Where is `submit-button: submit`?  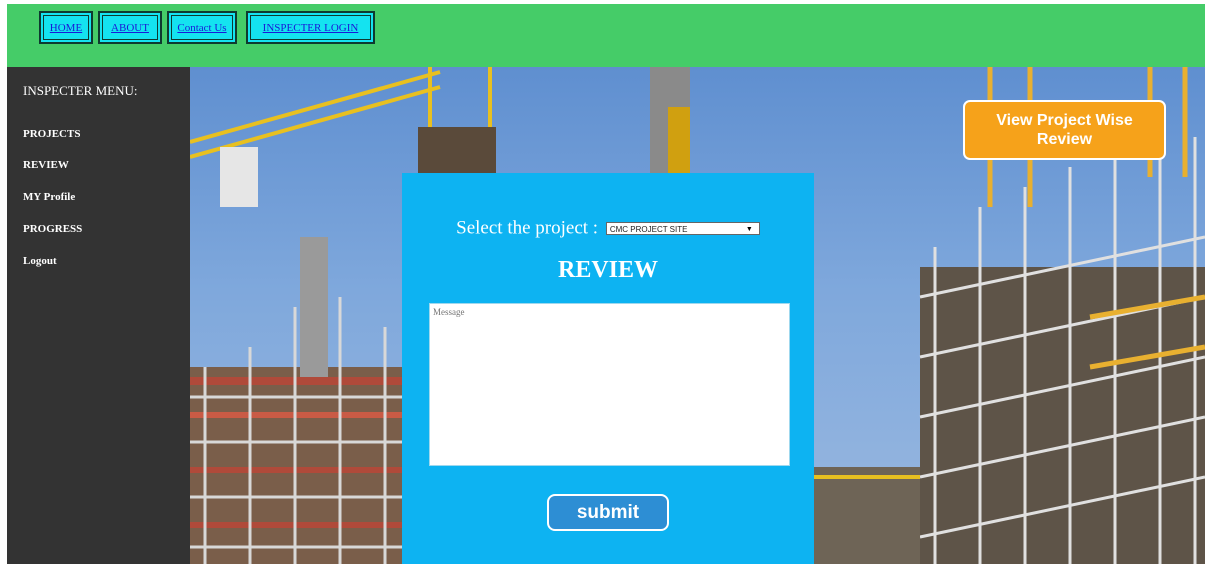
submit-button: submit is located at coordinates (608, 512).